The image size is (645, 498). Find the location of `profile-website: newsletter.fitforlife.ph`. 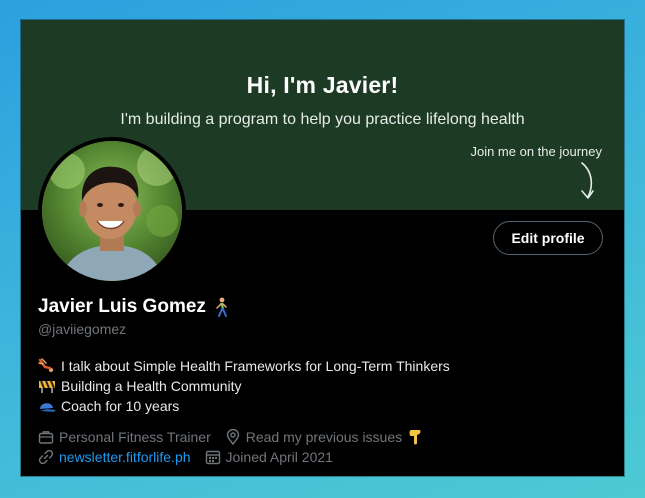

profile-website: newsletter.fitforlife.ph is located at coordinates (114, 457).